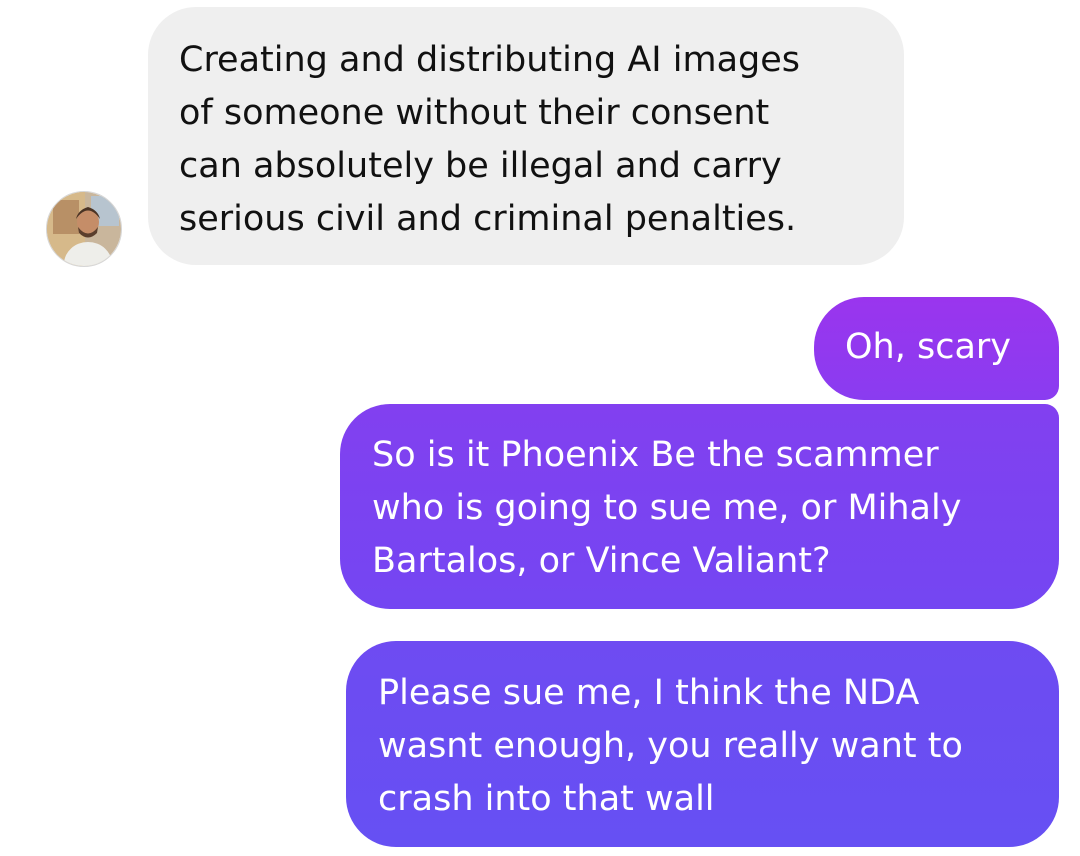 This screenshot has height=856, width=1080. I want to click on outgoing-message-bubble: Oh, scary, so click(936, 348).